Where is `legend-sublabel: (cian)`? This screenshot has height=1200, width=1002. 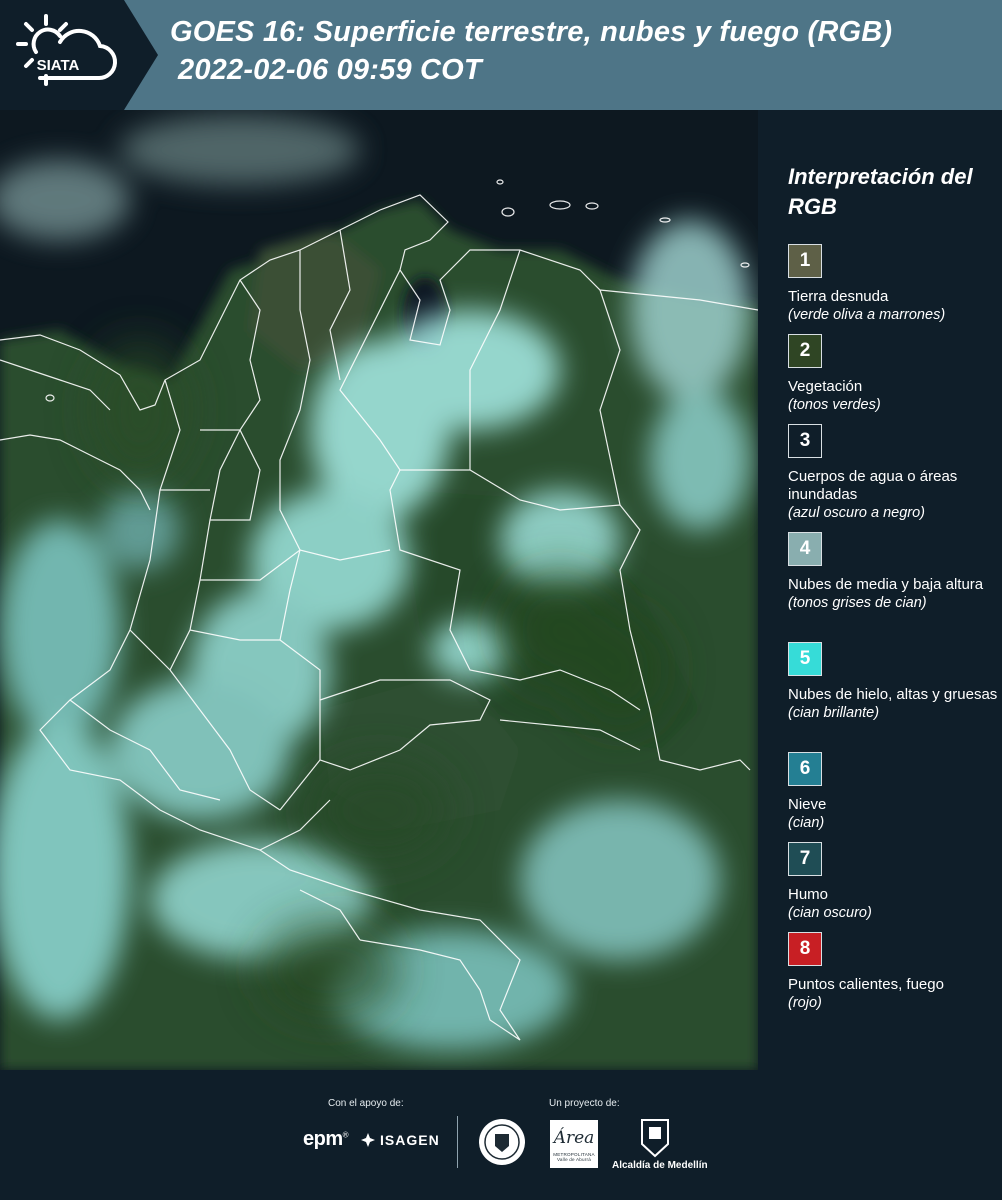
legend-sublabel: (cian) is located at coordinates (806, 823).